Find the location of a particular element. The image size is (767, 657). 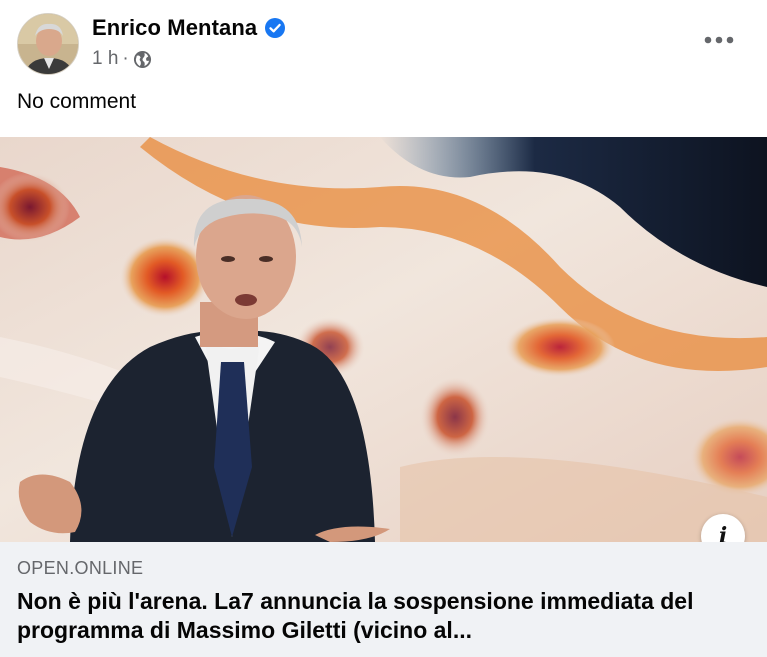

author-name: Enrico Mentana is located at coordinates (189, 28).